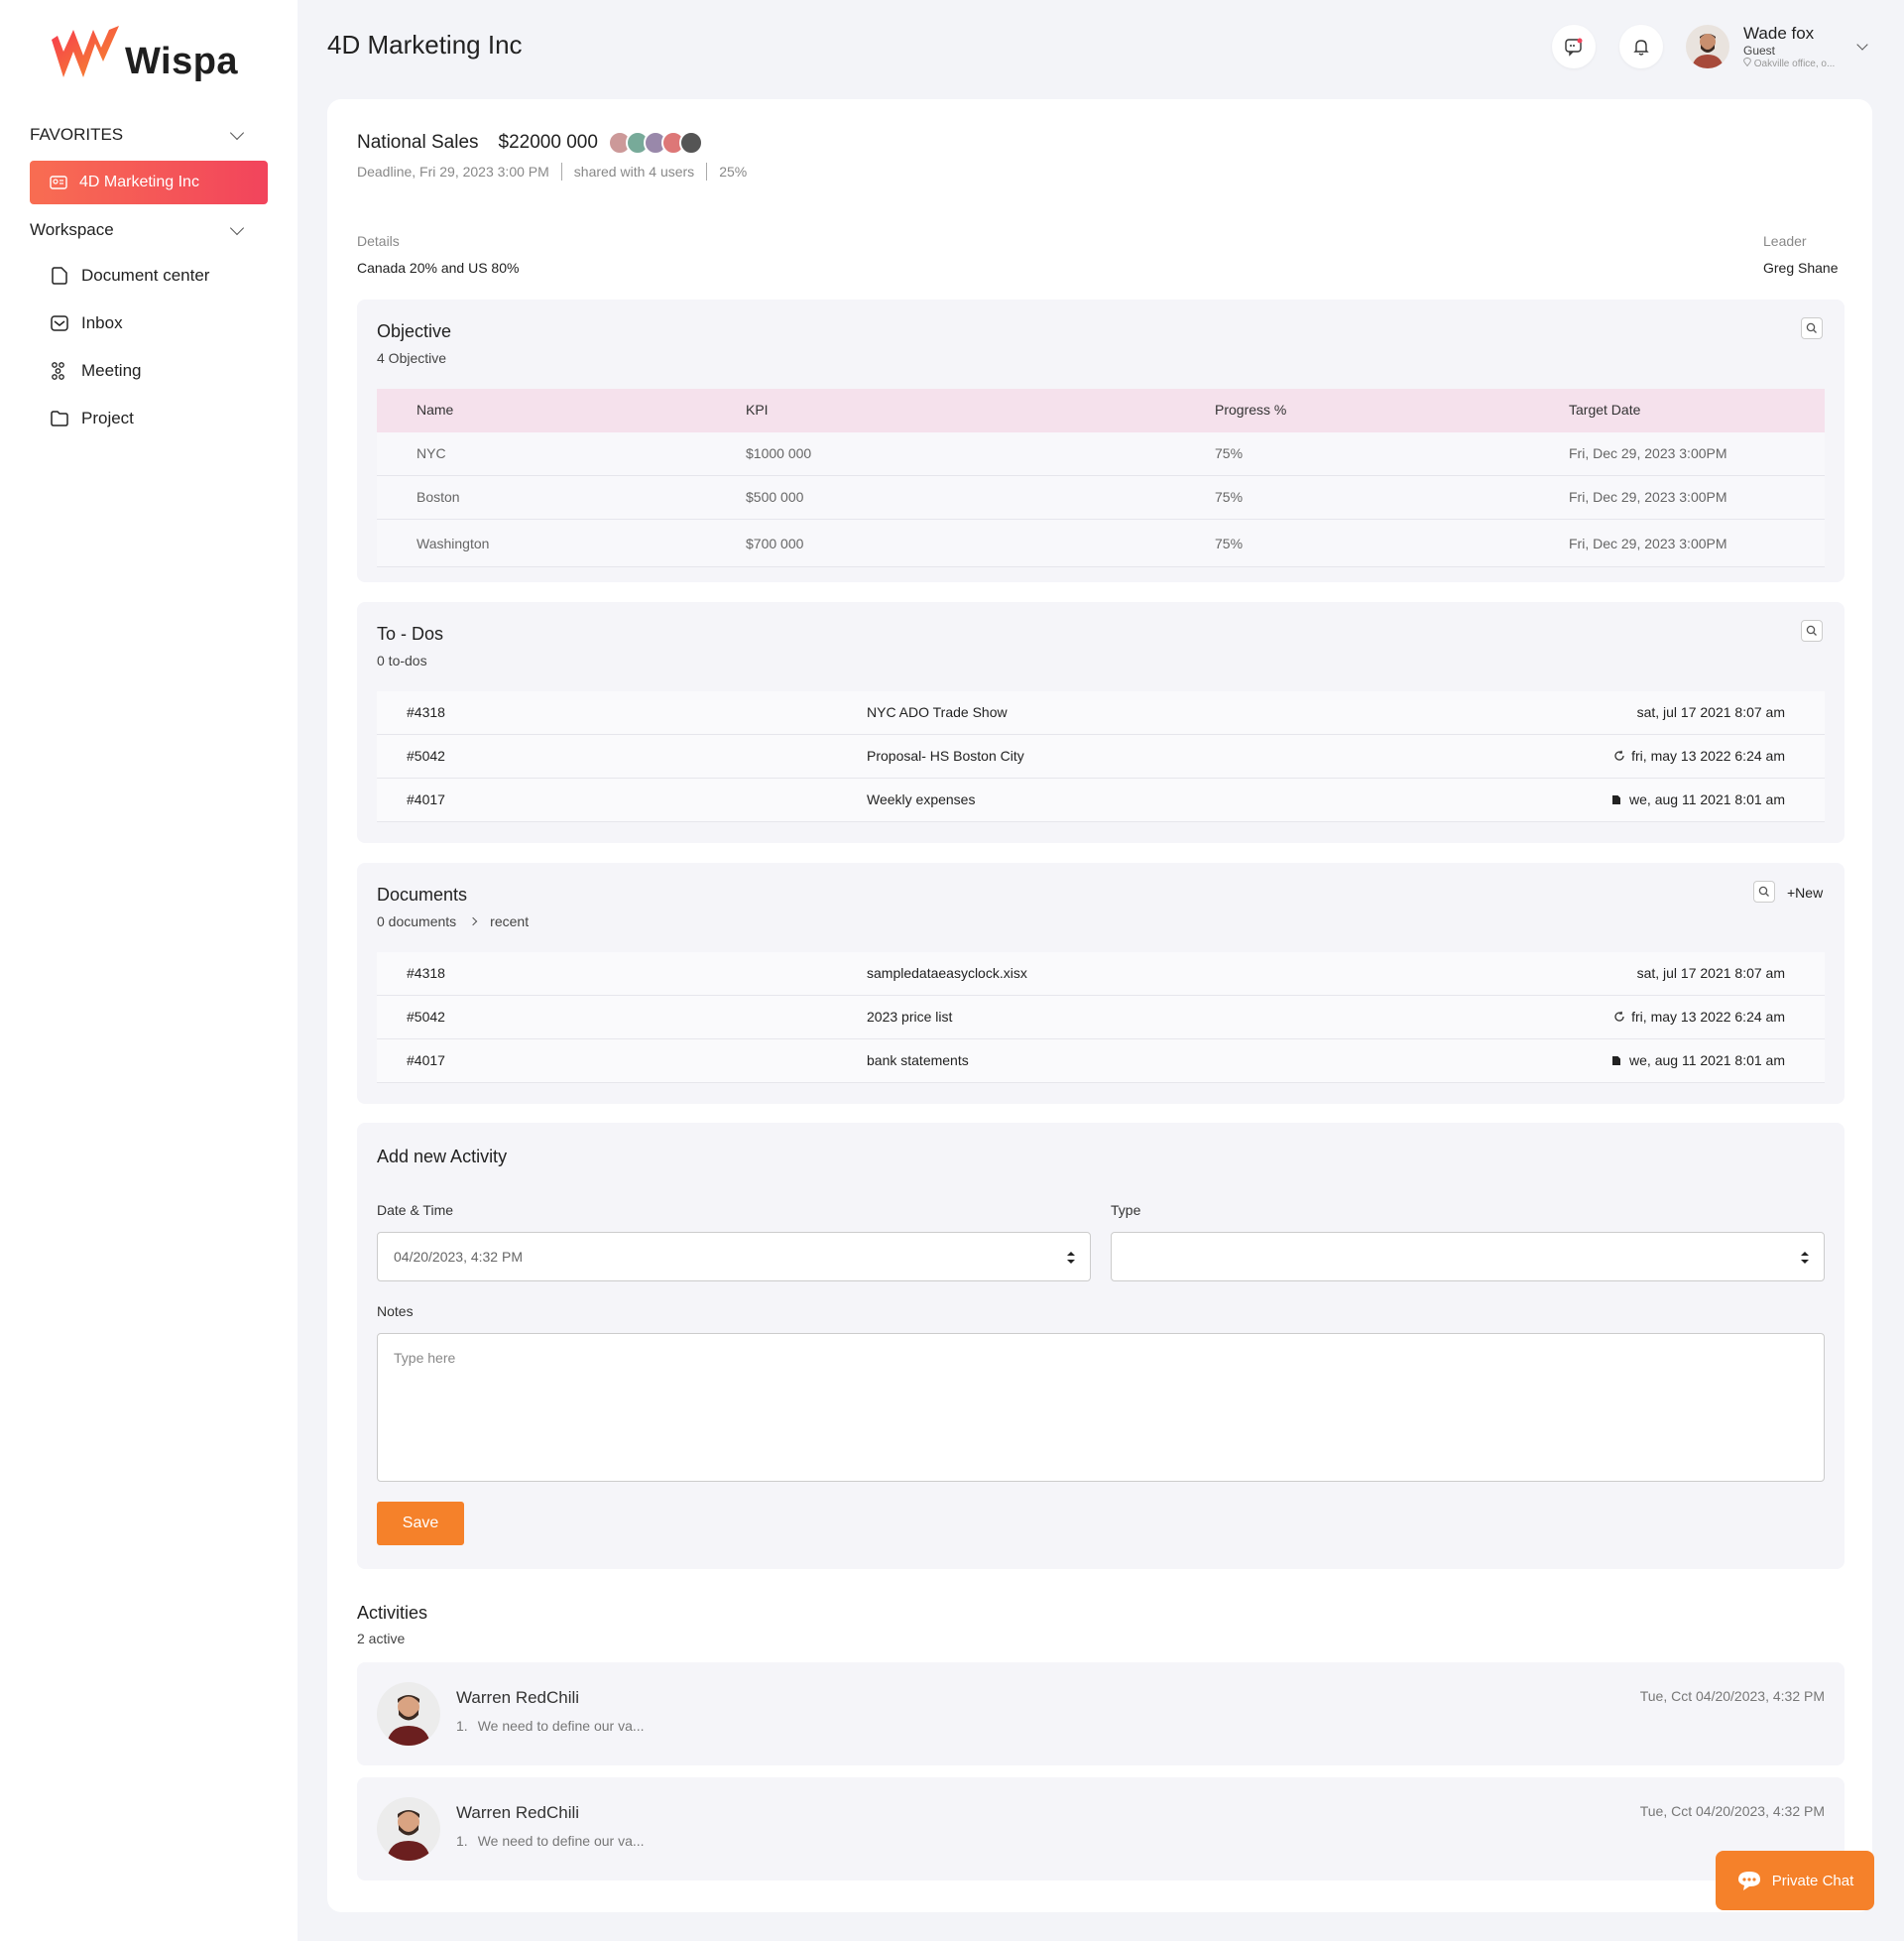  Describe the element at coordinates (733, 172) in the screenshot. I see `progress-percent: 25%` at that location.